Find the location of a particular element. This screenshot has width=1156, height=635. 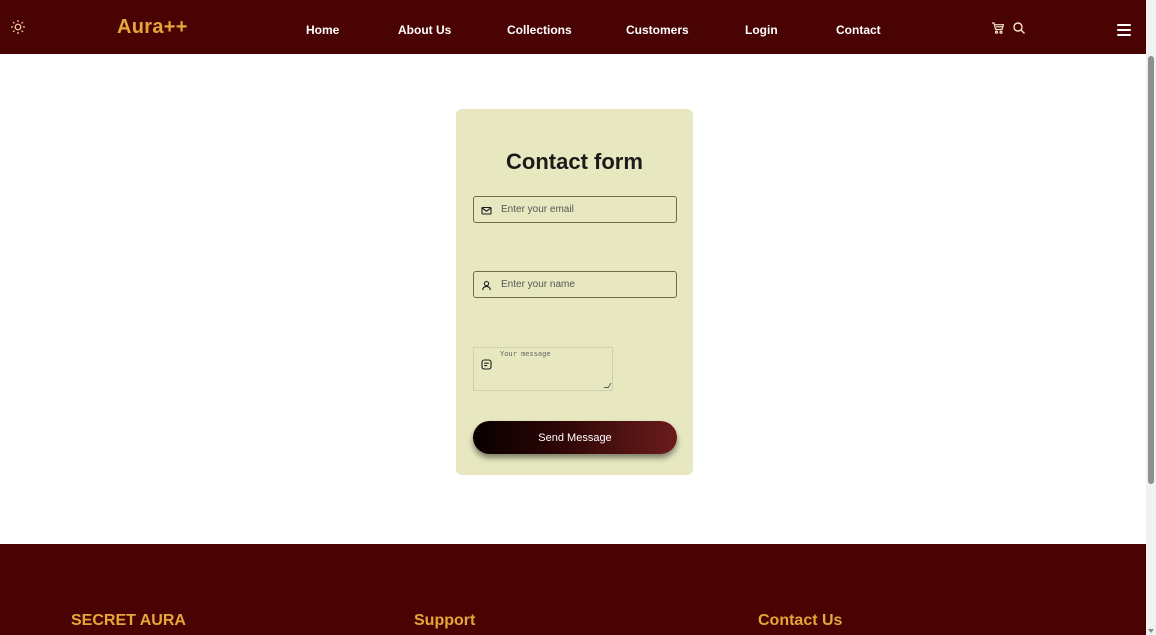

sun-icon is located at coordinates (18, 27).